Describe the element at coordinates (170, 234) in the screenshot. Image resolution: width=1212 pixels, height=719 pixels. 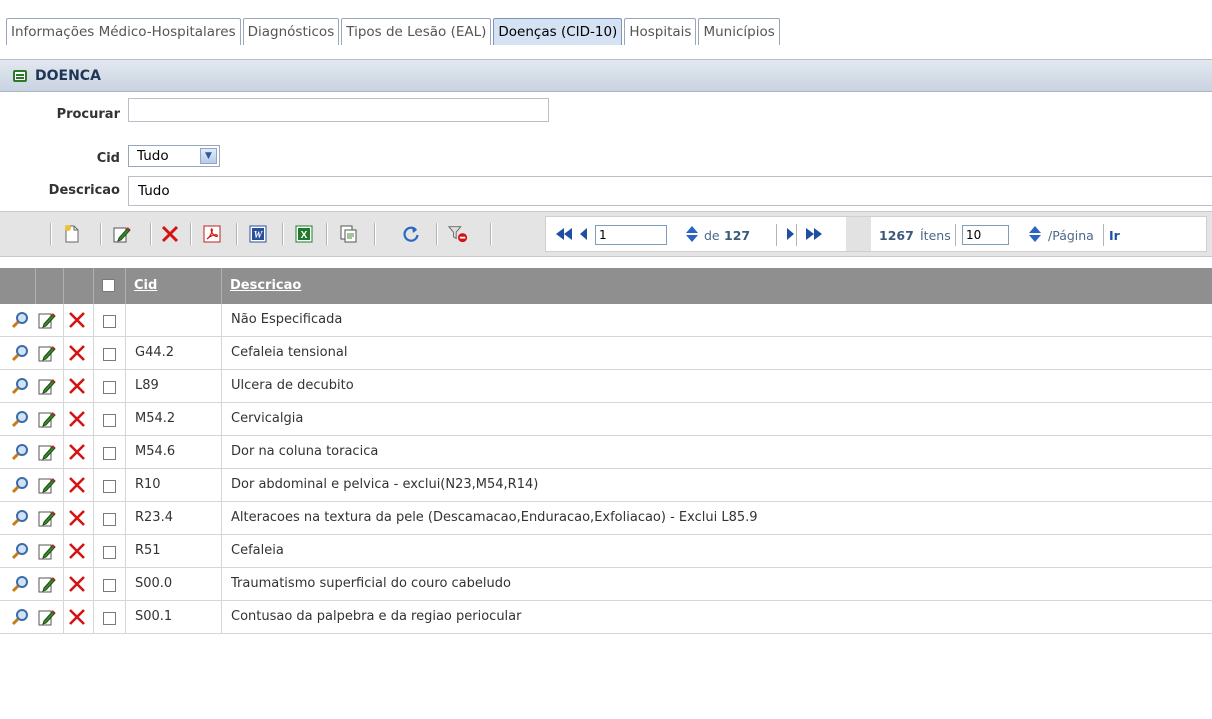
I see `delete-icon` at that location.